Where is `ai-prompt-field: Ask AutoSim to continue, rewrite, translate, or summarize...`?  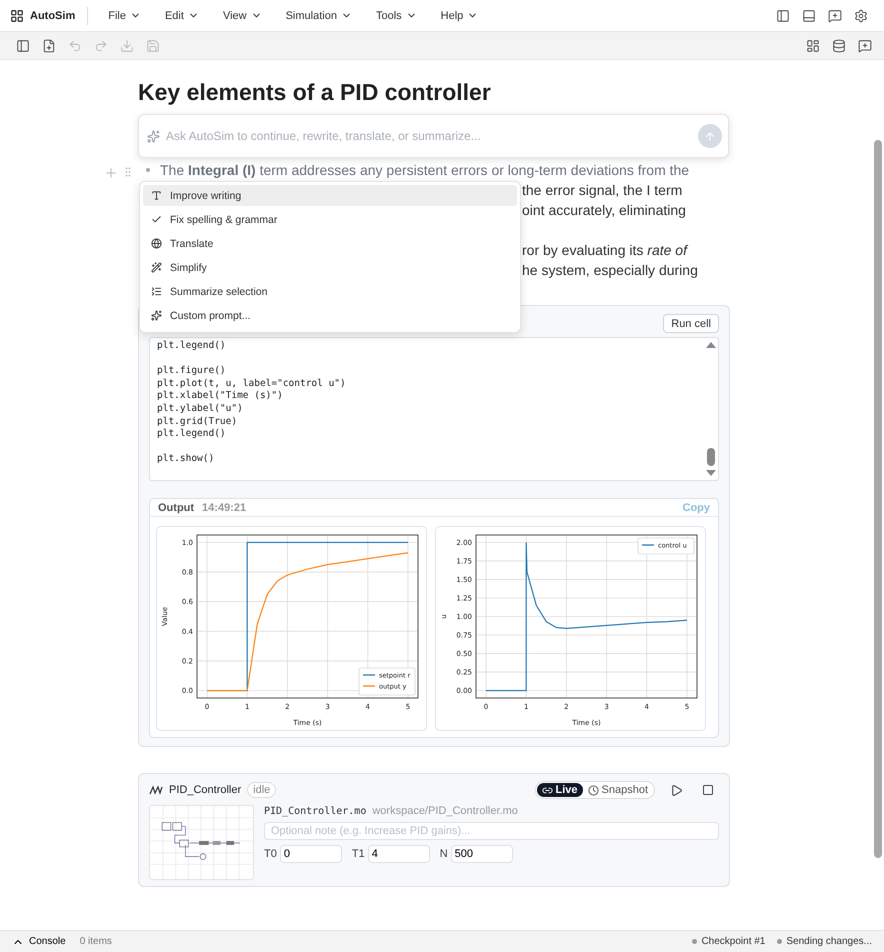
ai-prompt-field: Ask AutoSim to continue, rewrite, translate, or summarize... is located at coordinates (433, 136).